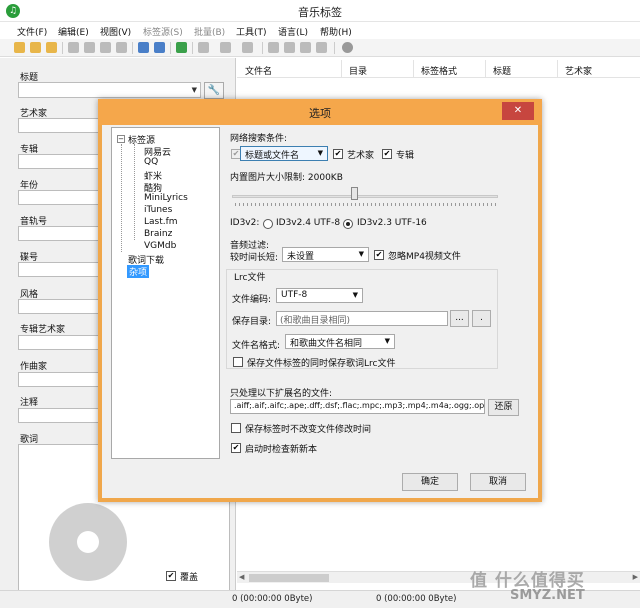 The width and height of the screenshot is (640, 608). Describe the element at coordinates (289, 578) in the screenshot. I see `scrollbar-thumb` at that location.